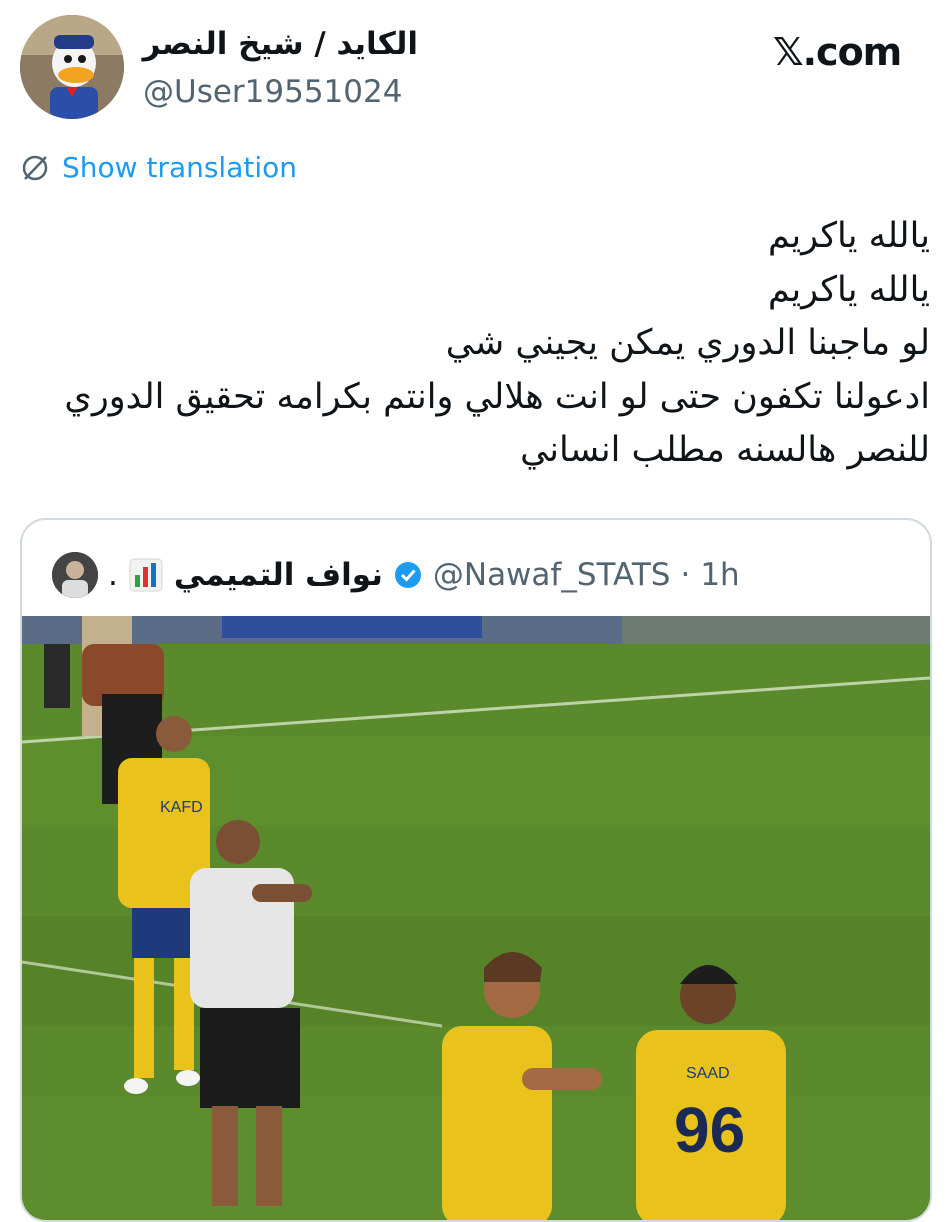  What do you see at coordinates (180, 167) in the screenshot?
I see `show-translation-label: Show translation` at bounding box center [180, 167].